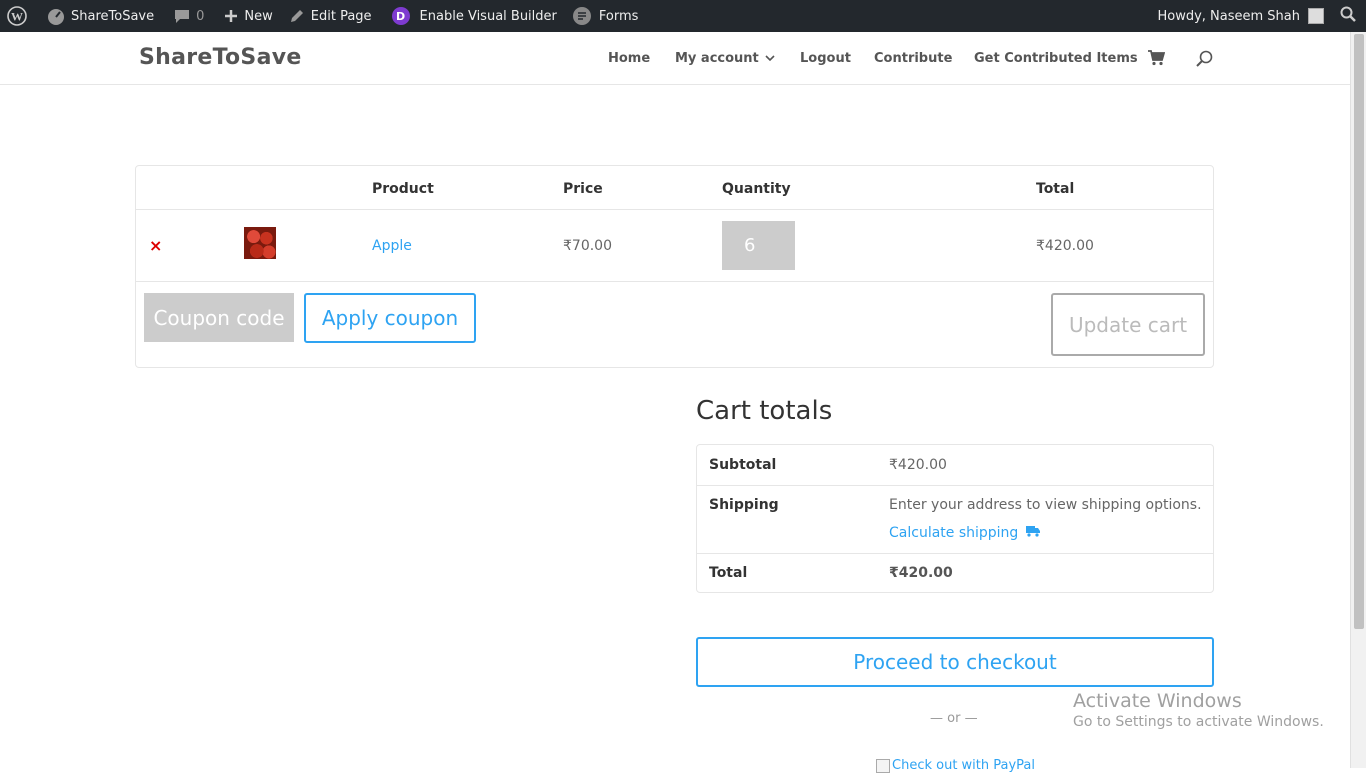 Image resolution: width=1366 pixels, height=773 pixels. I want to click on shipping-label: Shipping, so click(744, 505).